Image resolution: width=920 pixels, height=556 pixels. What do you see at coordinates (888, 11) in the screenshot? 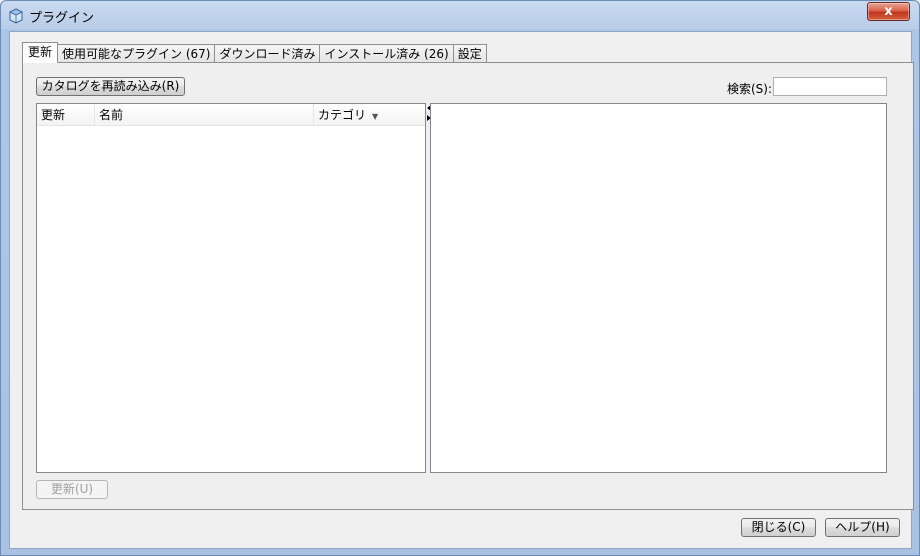
I see `close-window-button: x` at bounding box center [888, 11].